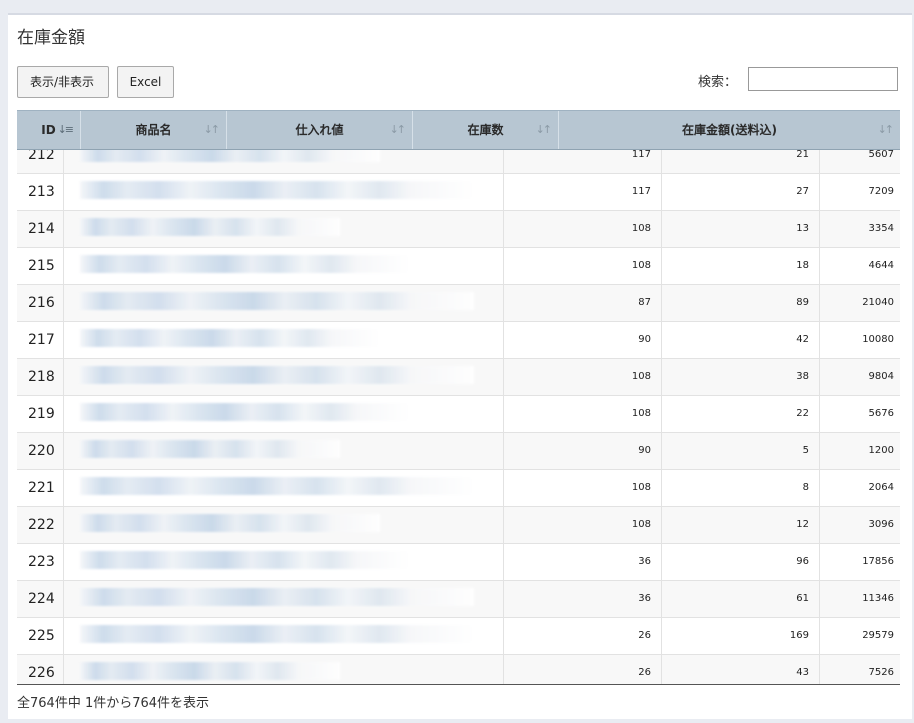  I want to click on column-header-label: ID, so click(48, 130).